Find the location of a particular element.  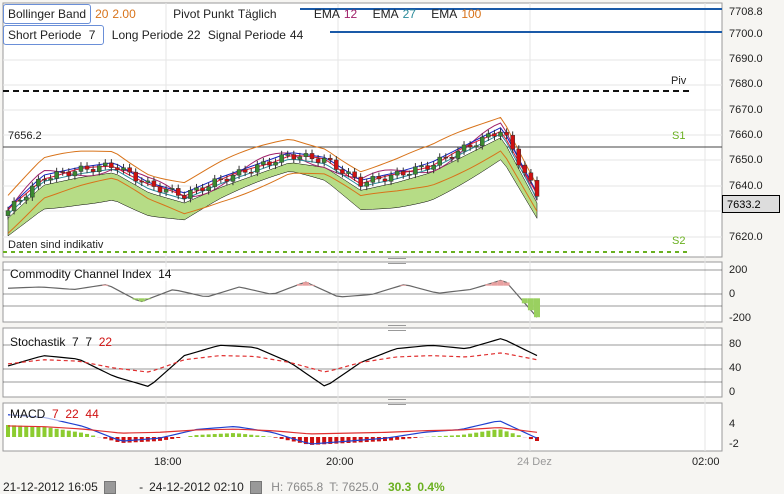

date-from: 21-12-2012 16:05 is located at coordinates (50, 487).